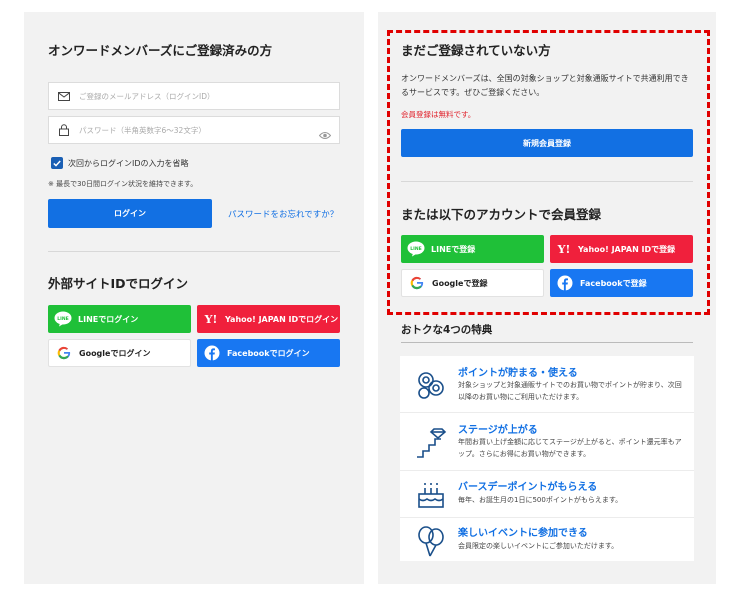 The image size is (736, 591). What do you see at coordinates (498, 430) in the screenshot?
I see `benefit-title: ステージが上がる` at bounding box center [498, 430].